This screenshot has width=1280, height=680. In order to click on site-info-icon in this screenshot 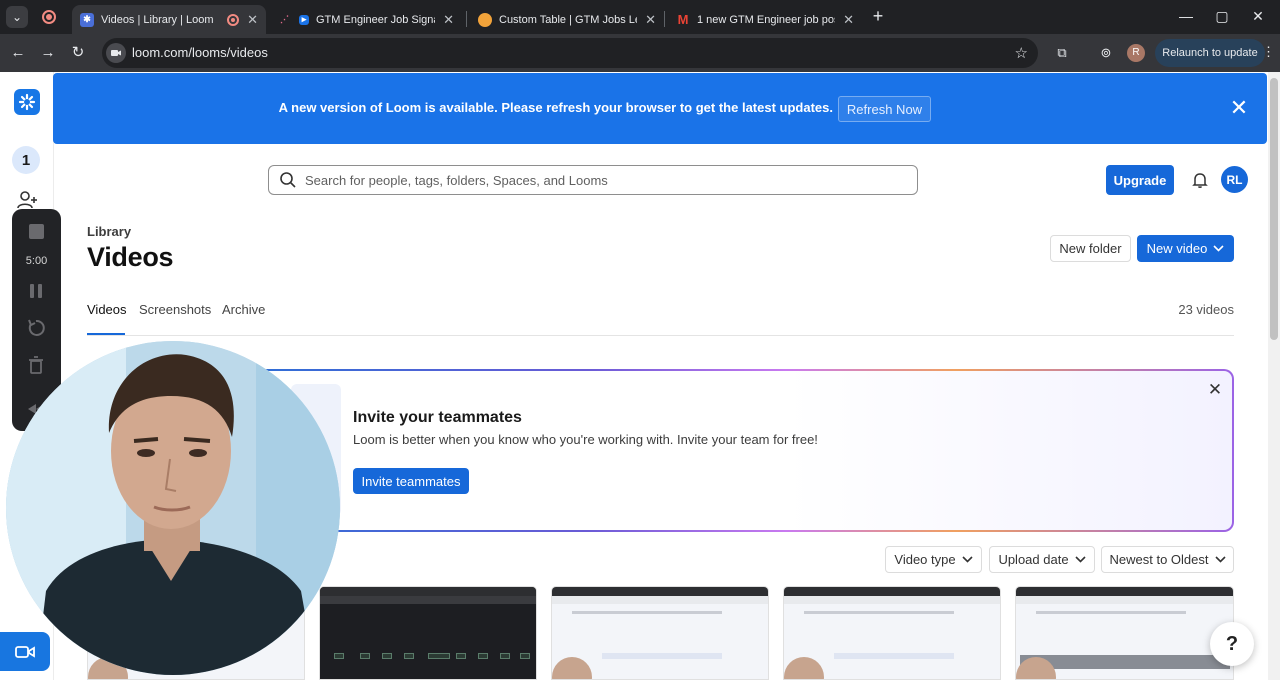, I will do `click(116, 53)`.